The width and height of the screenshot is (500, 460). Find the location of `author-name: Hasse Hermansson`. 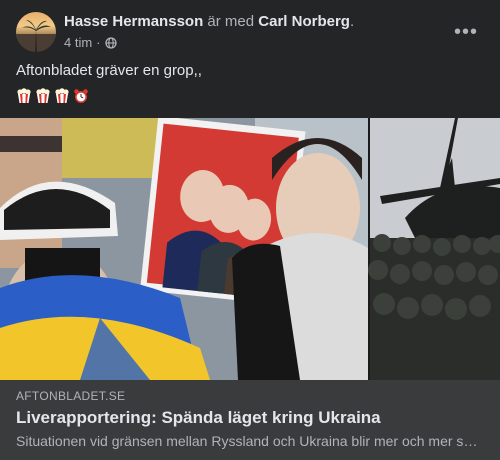

author-name: Hasse Hermansson is located at coordinates (133, 21).